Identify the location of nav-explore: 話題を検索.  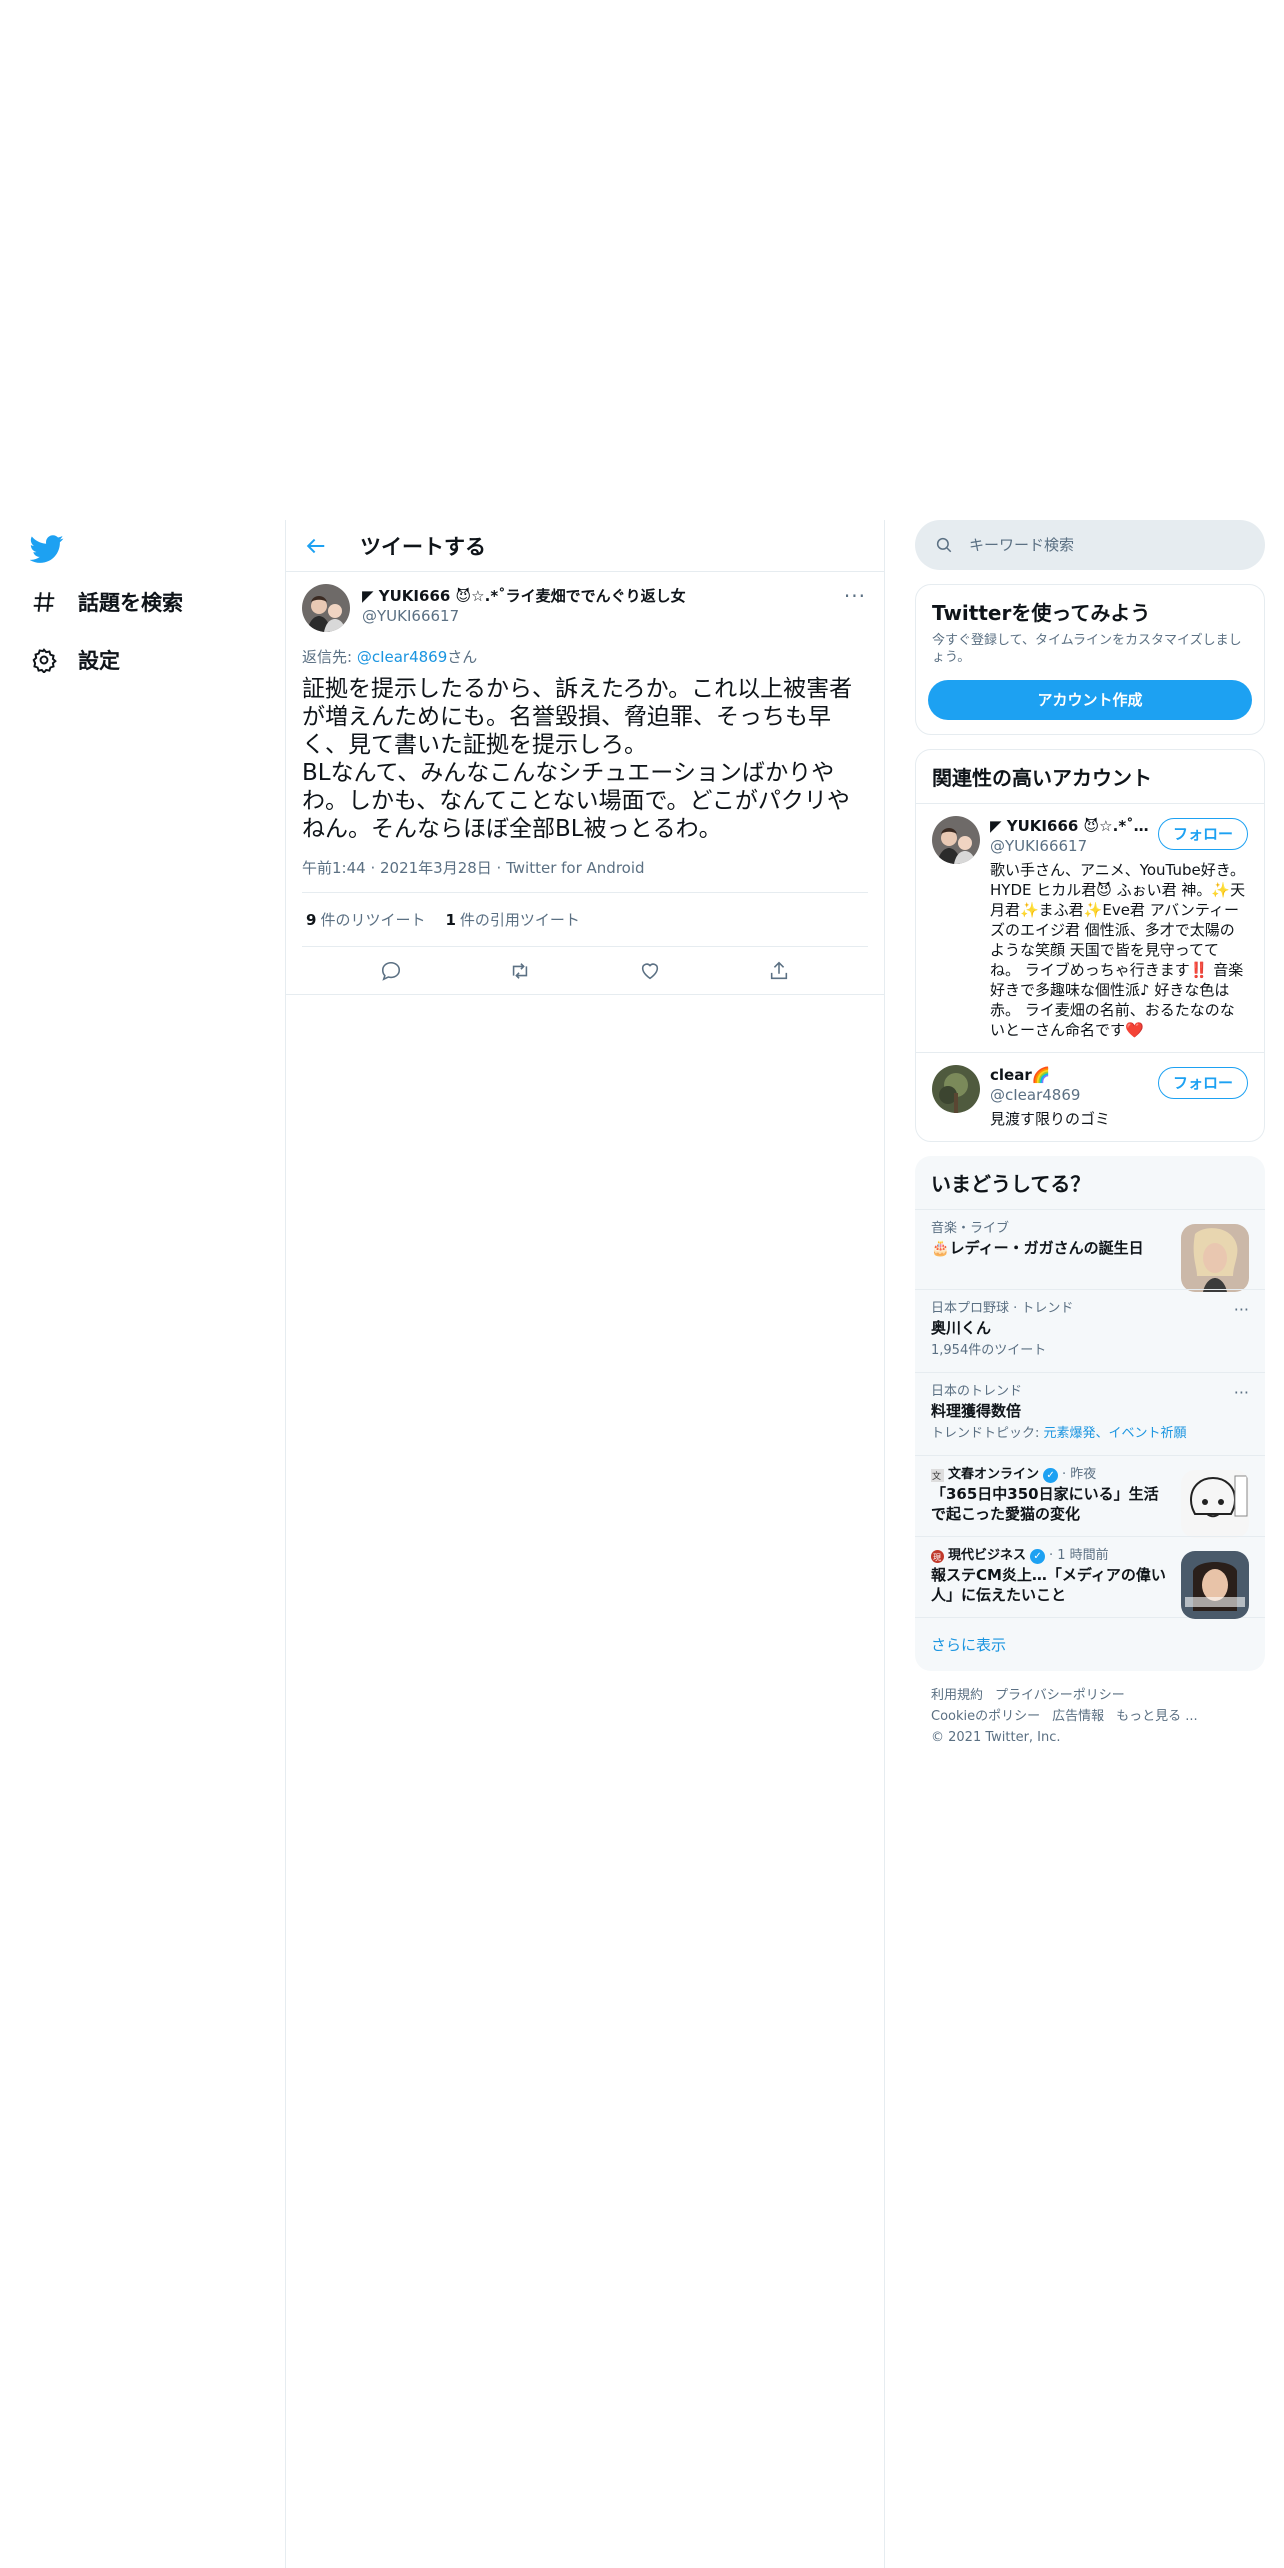
(106, 602).